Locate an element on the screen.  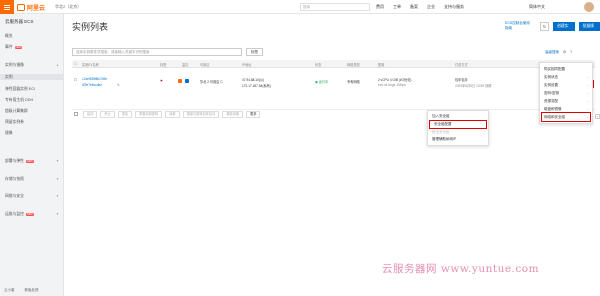
sidebar-section-instances: 实例与镜像 is located at coordinates (14, 65).